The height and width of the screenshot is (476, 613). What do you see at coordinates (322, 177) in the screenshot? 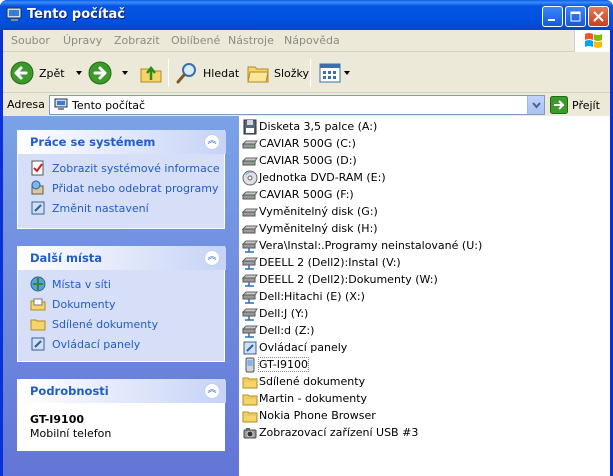
I see `list-item-label: Jednotka DVD-RAM (E:)` at bounding box center [322, 177].